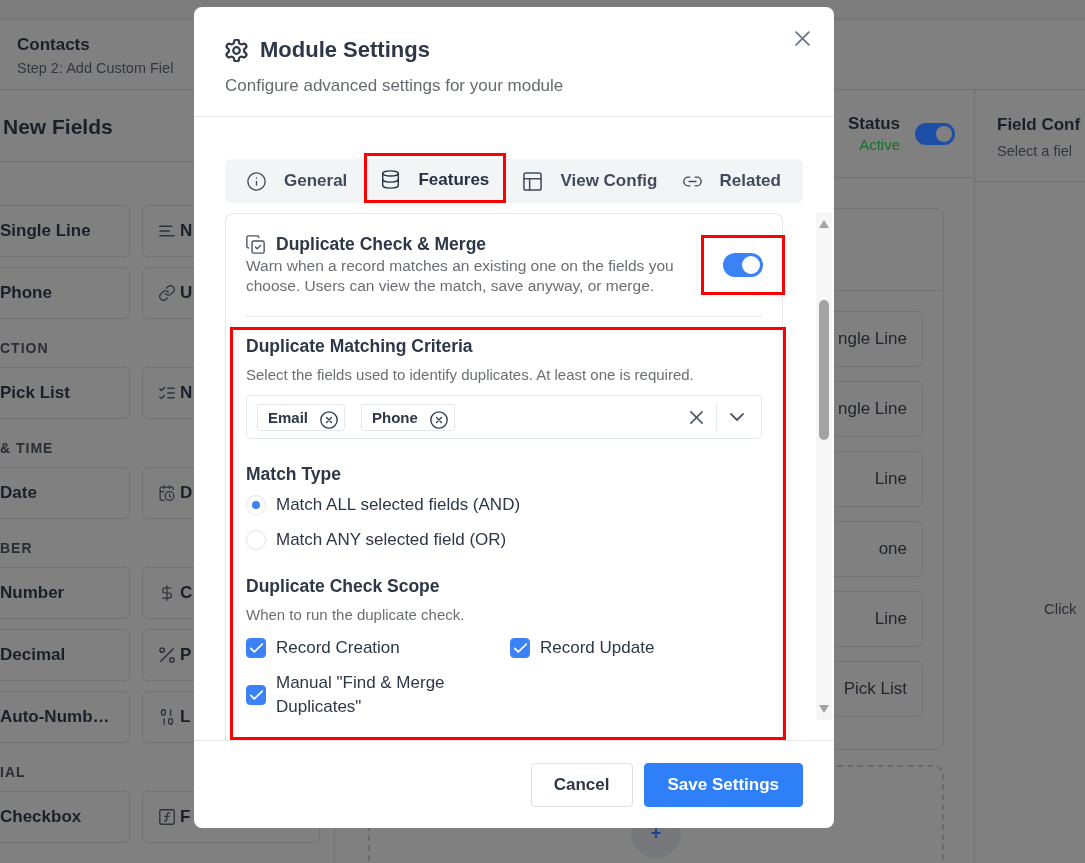 The width and height of the screenshot is (1085, 863). Describe the element at coordinates (65, 493) in the screenshot. I see `field-type-button: Date` at that location.